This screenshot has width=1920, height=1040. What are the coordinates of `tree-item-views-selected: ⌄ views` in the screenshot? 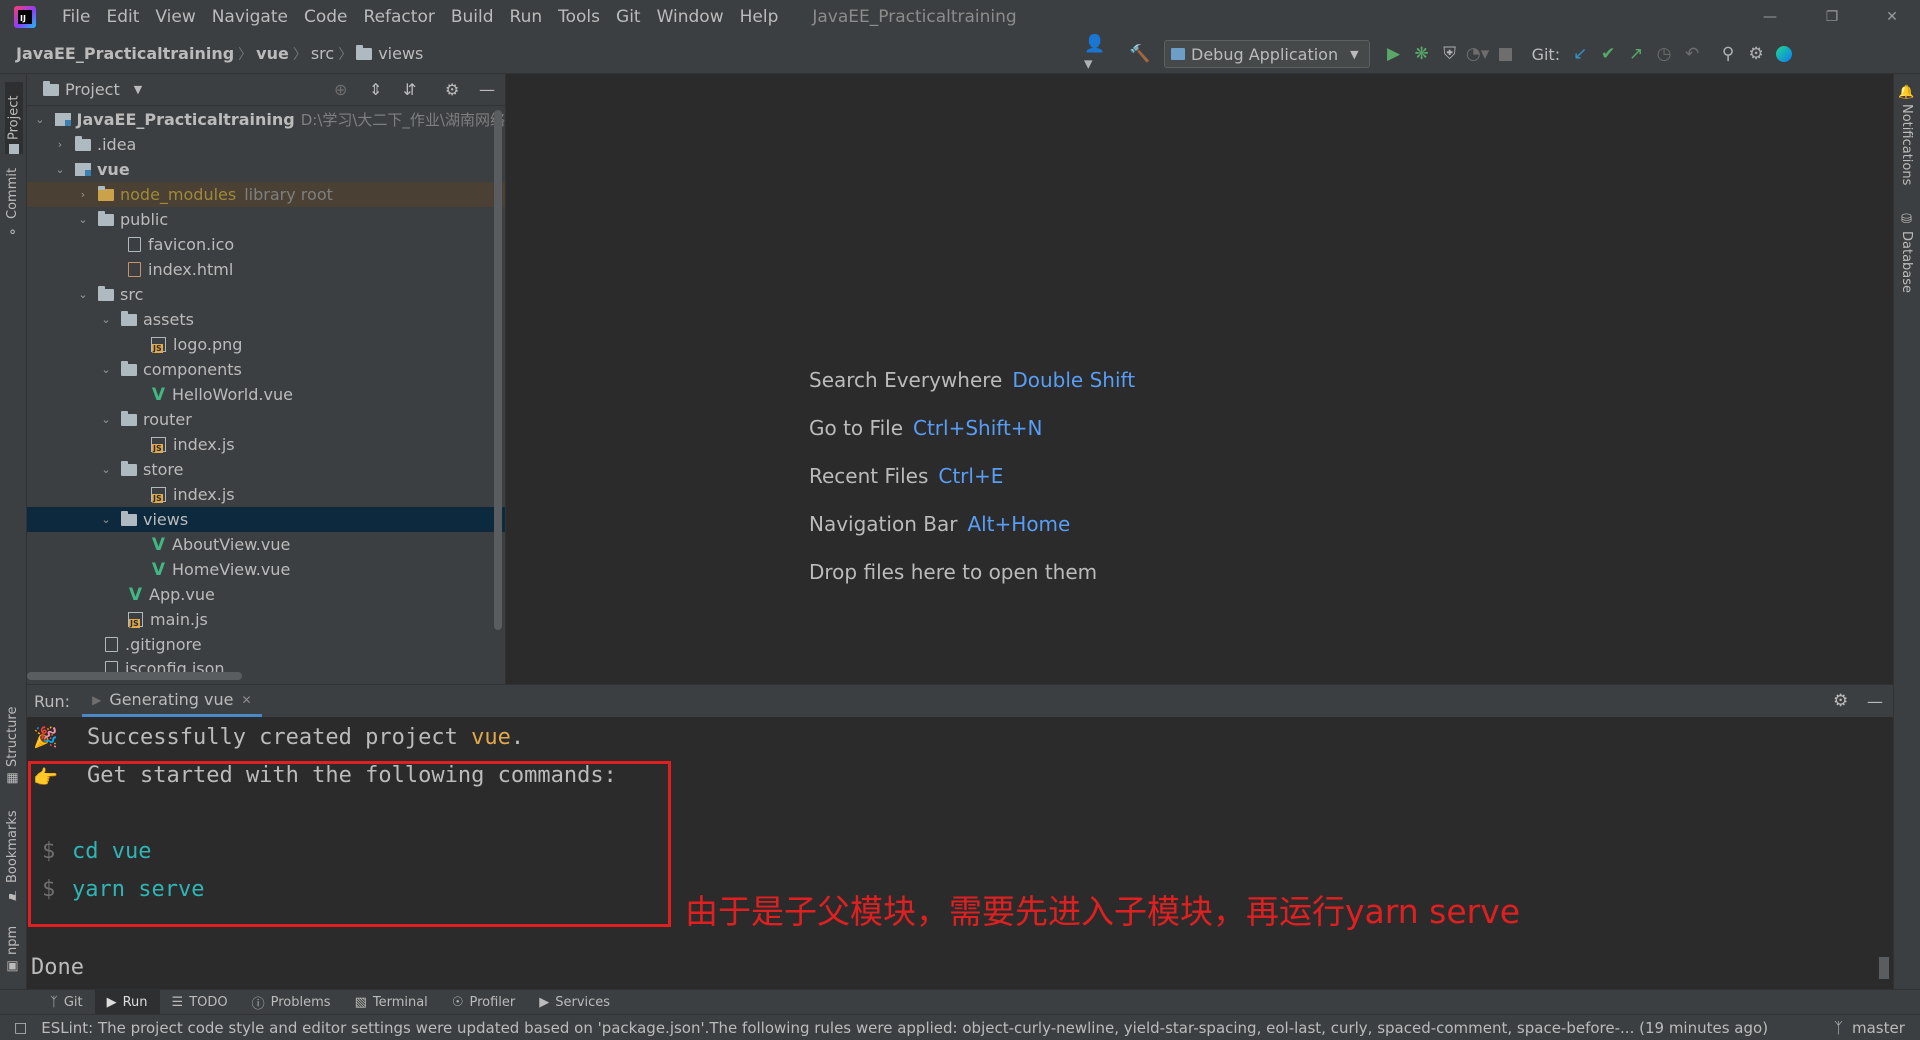 It's located at (266, 519).